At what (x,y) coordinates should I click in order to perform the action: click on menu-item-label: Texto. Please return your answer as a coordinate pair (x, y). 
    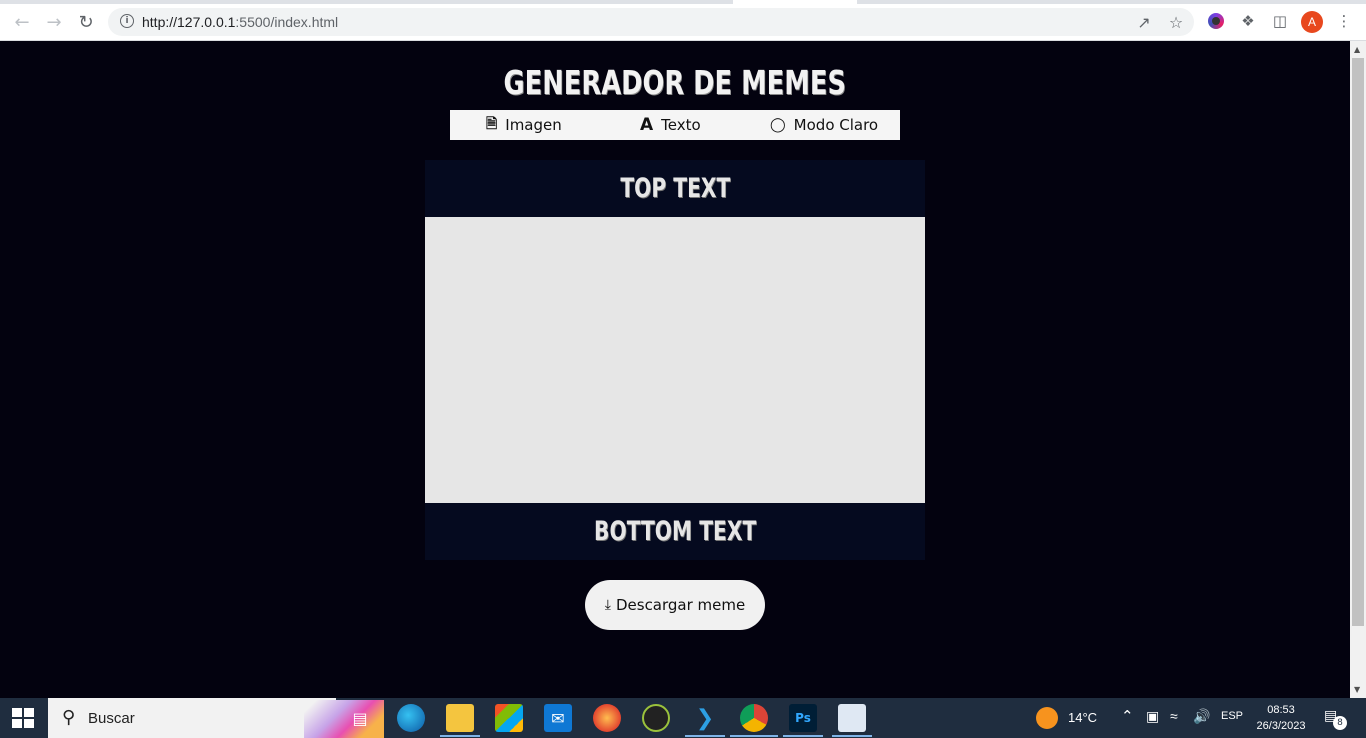
    Looking at the image, I should click on (681, 125).